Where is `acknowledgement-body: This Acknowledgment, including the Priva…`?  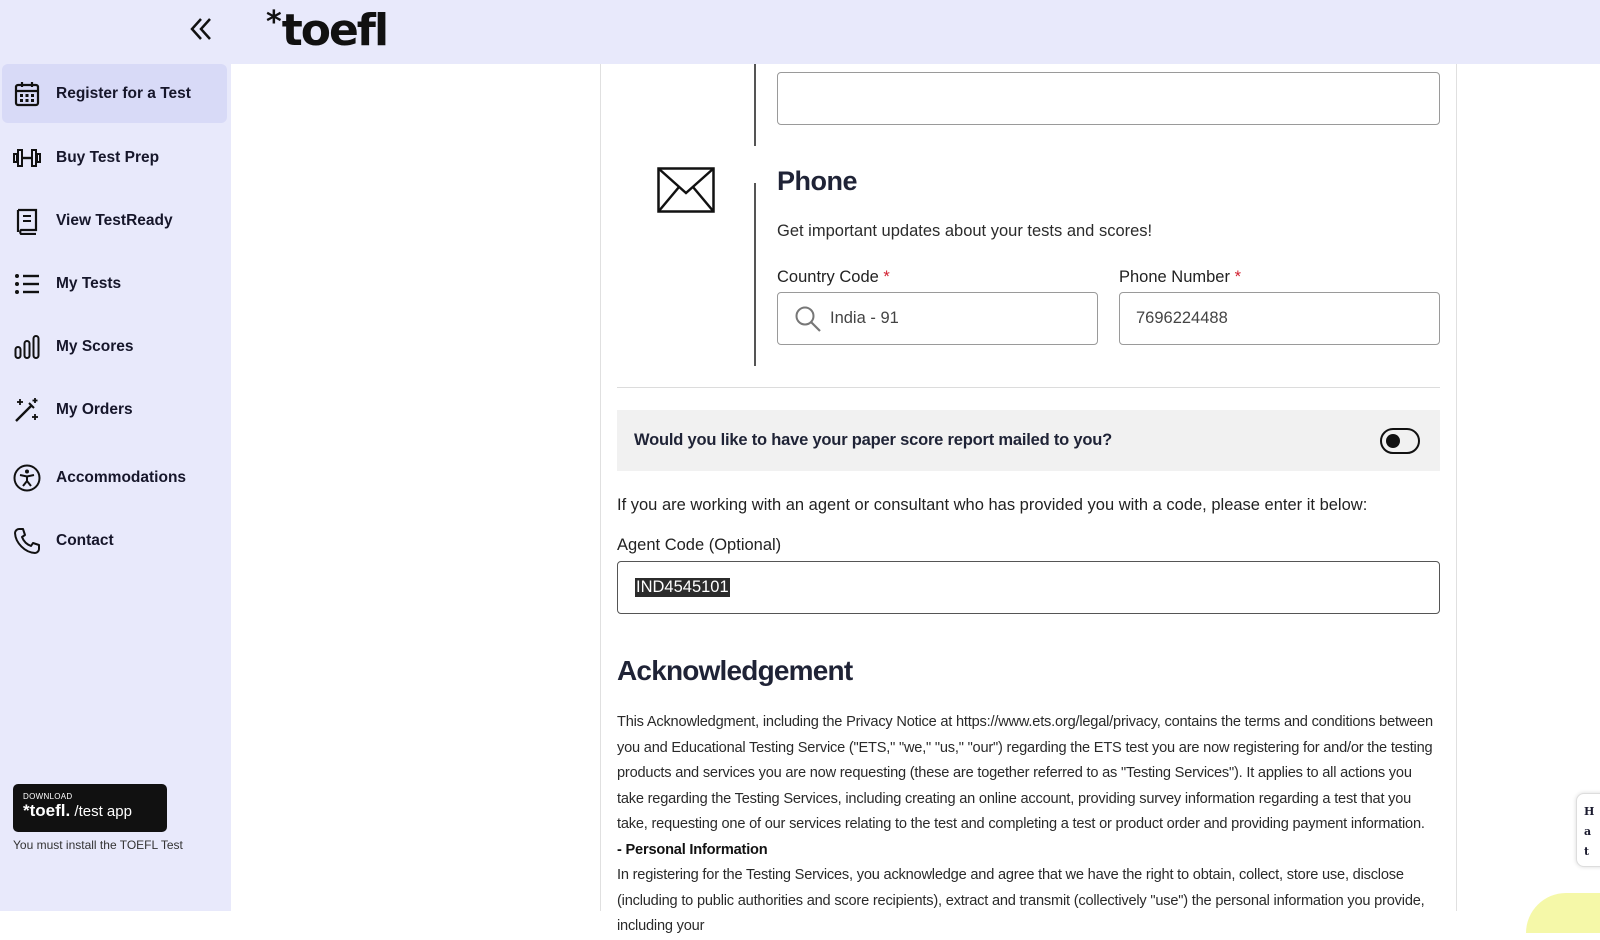
acknowledgement-body: This Acknowledgment, including the Priva… is located at coordinates (1028, 825).